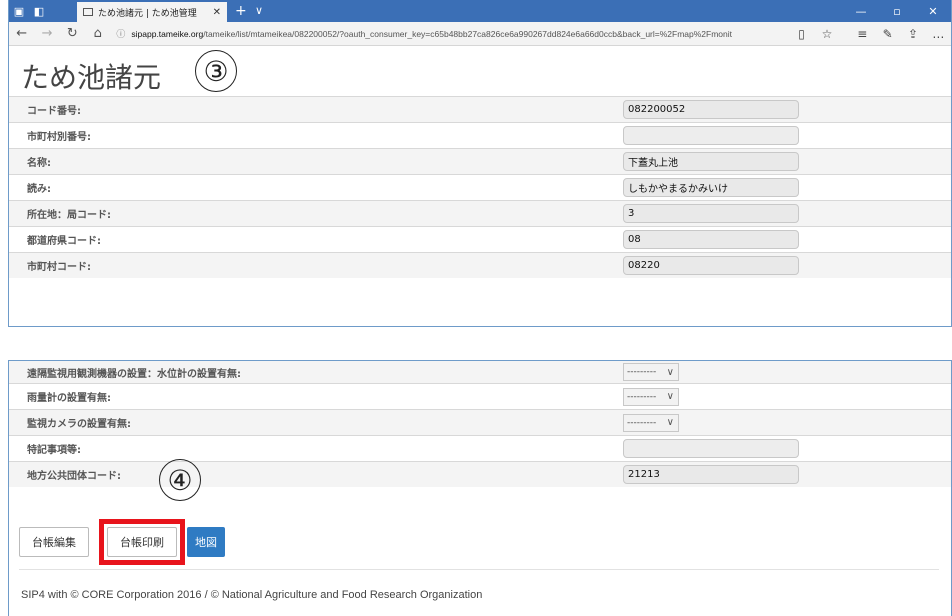  What do you see at coordinates (861, 11) in the screenshot?
I see `minimize-icon: —` at bounding box center [861, 11].